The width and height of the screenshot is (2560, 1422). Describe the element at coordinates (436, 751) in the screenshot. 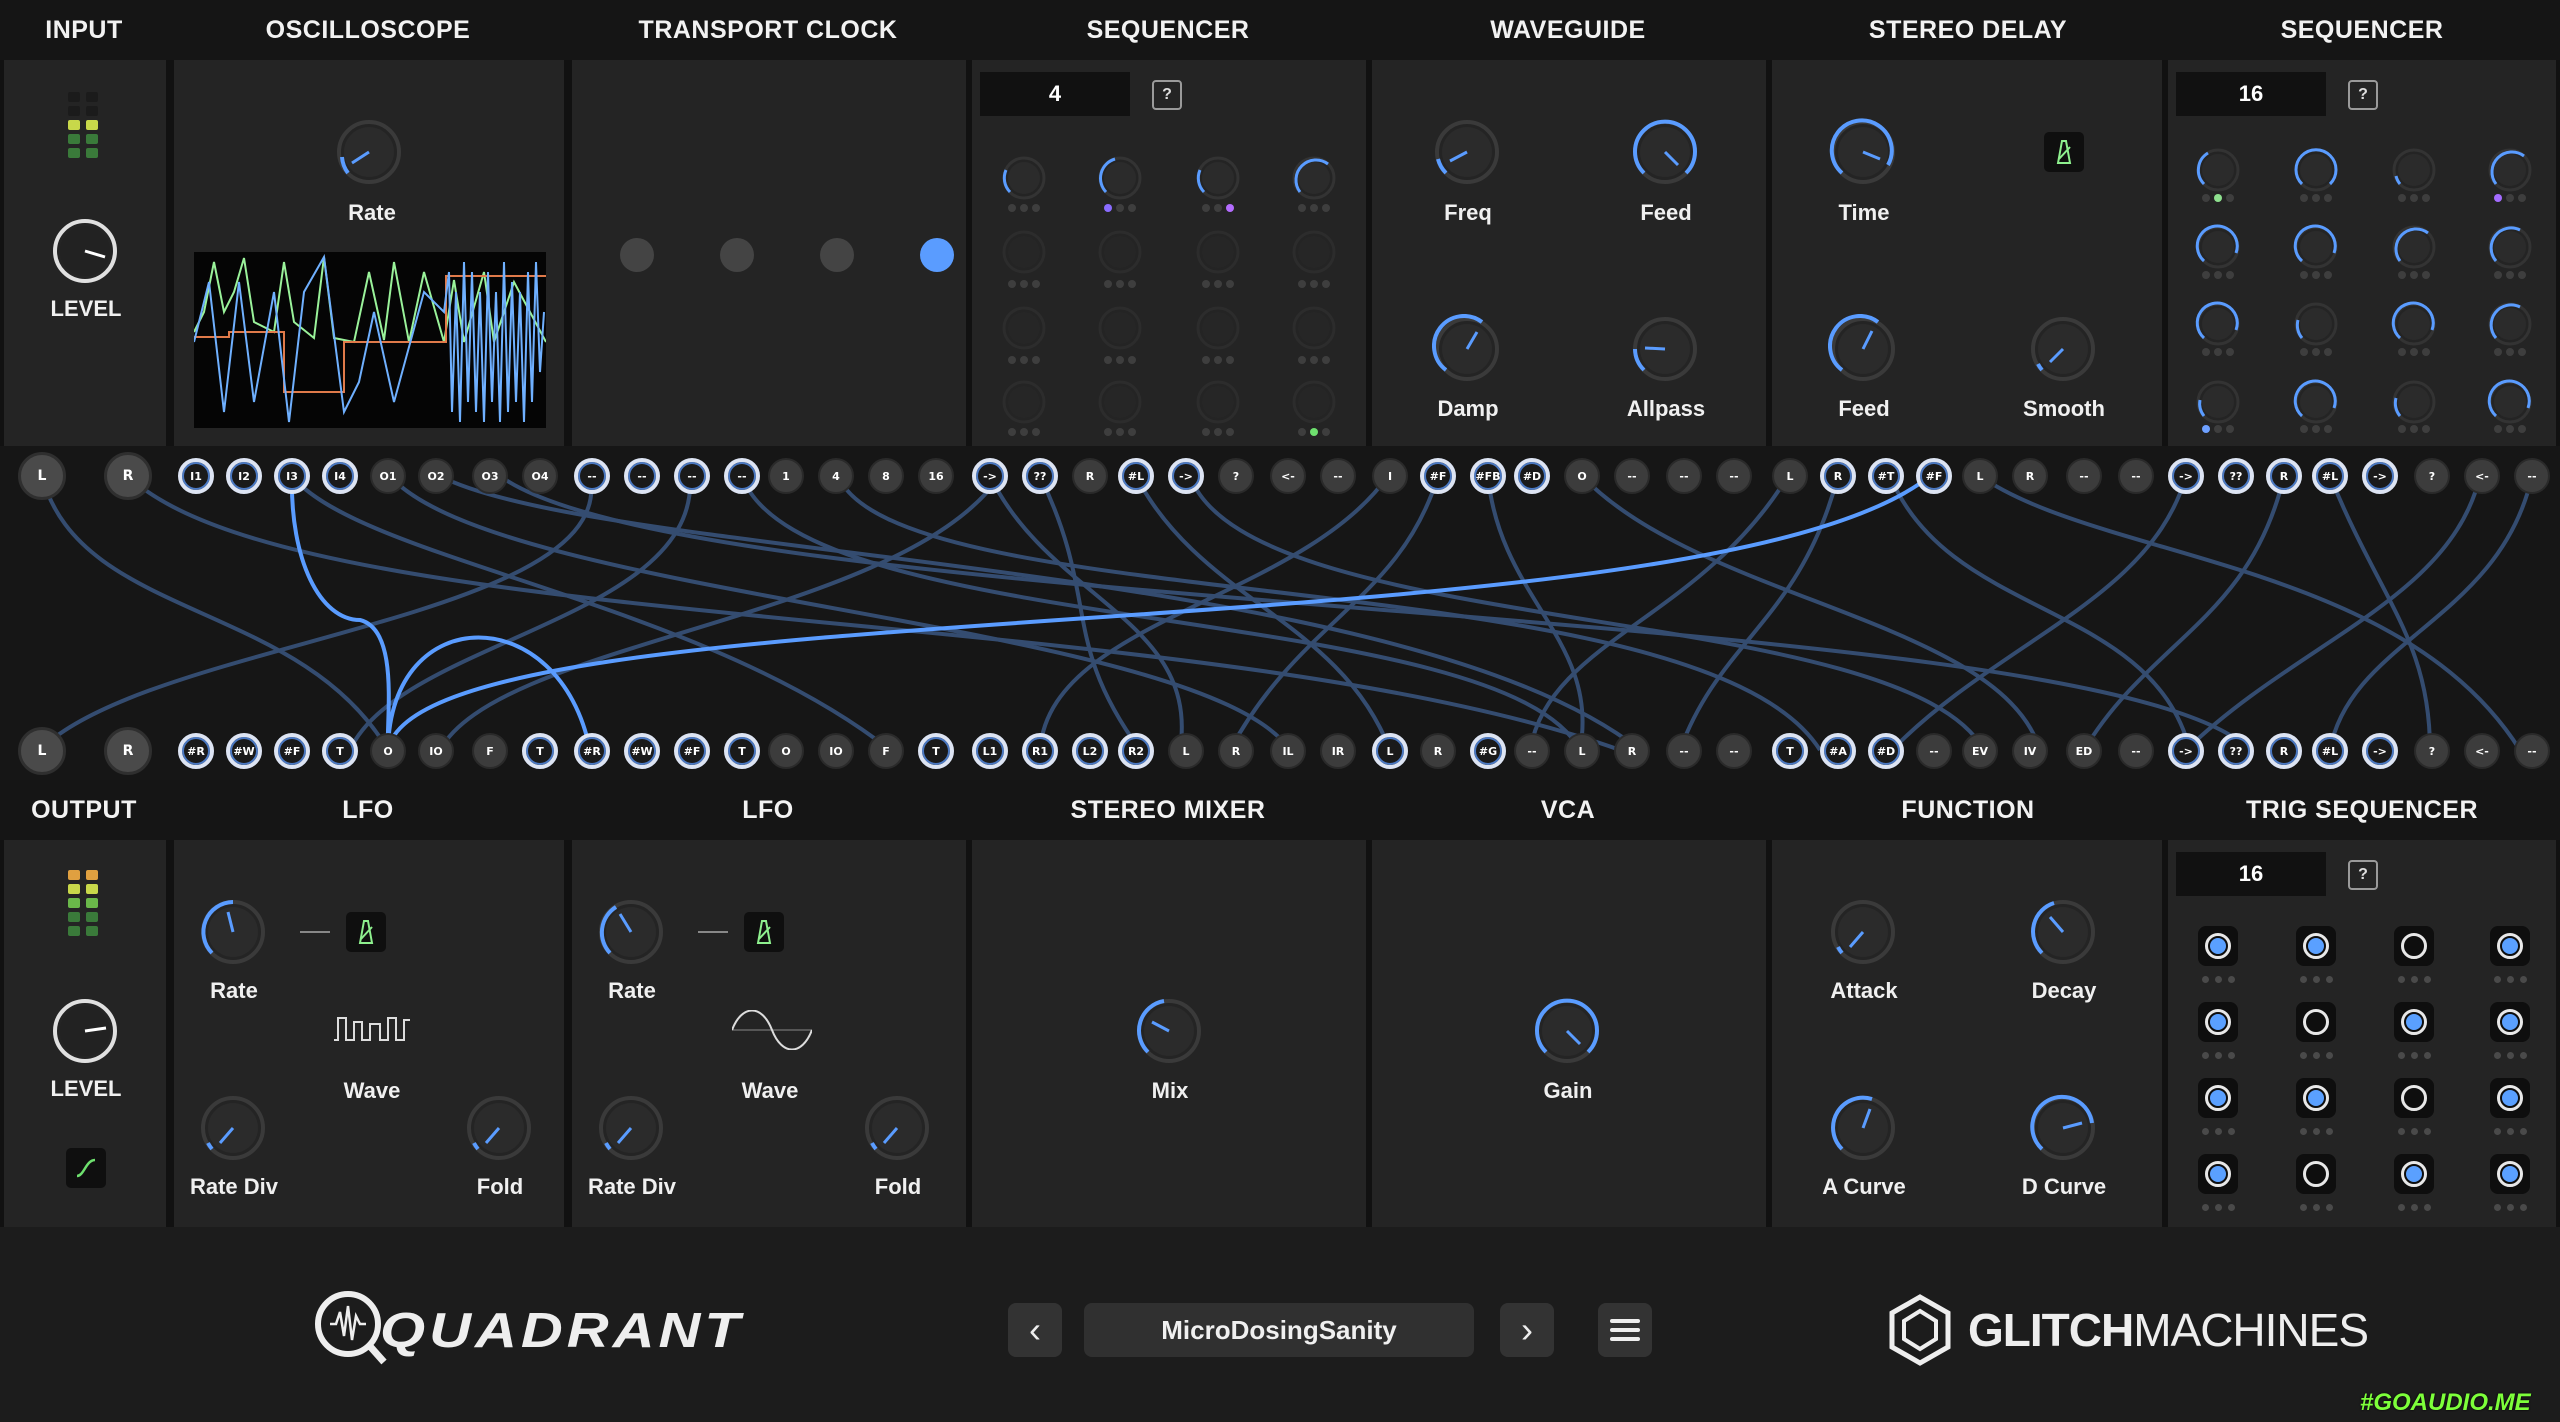

I see `bottom-jack-7: IO` at that location.